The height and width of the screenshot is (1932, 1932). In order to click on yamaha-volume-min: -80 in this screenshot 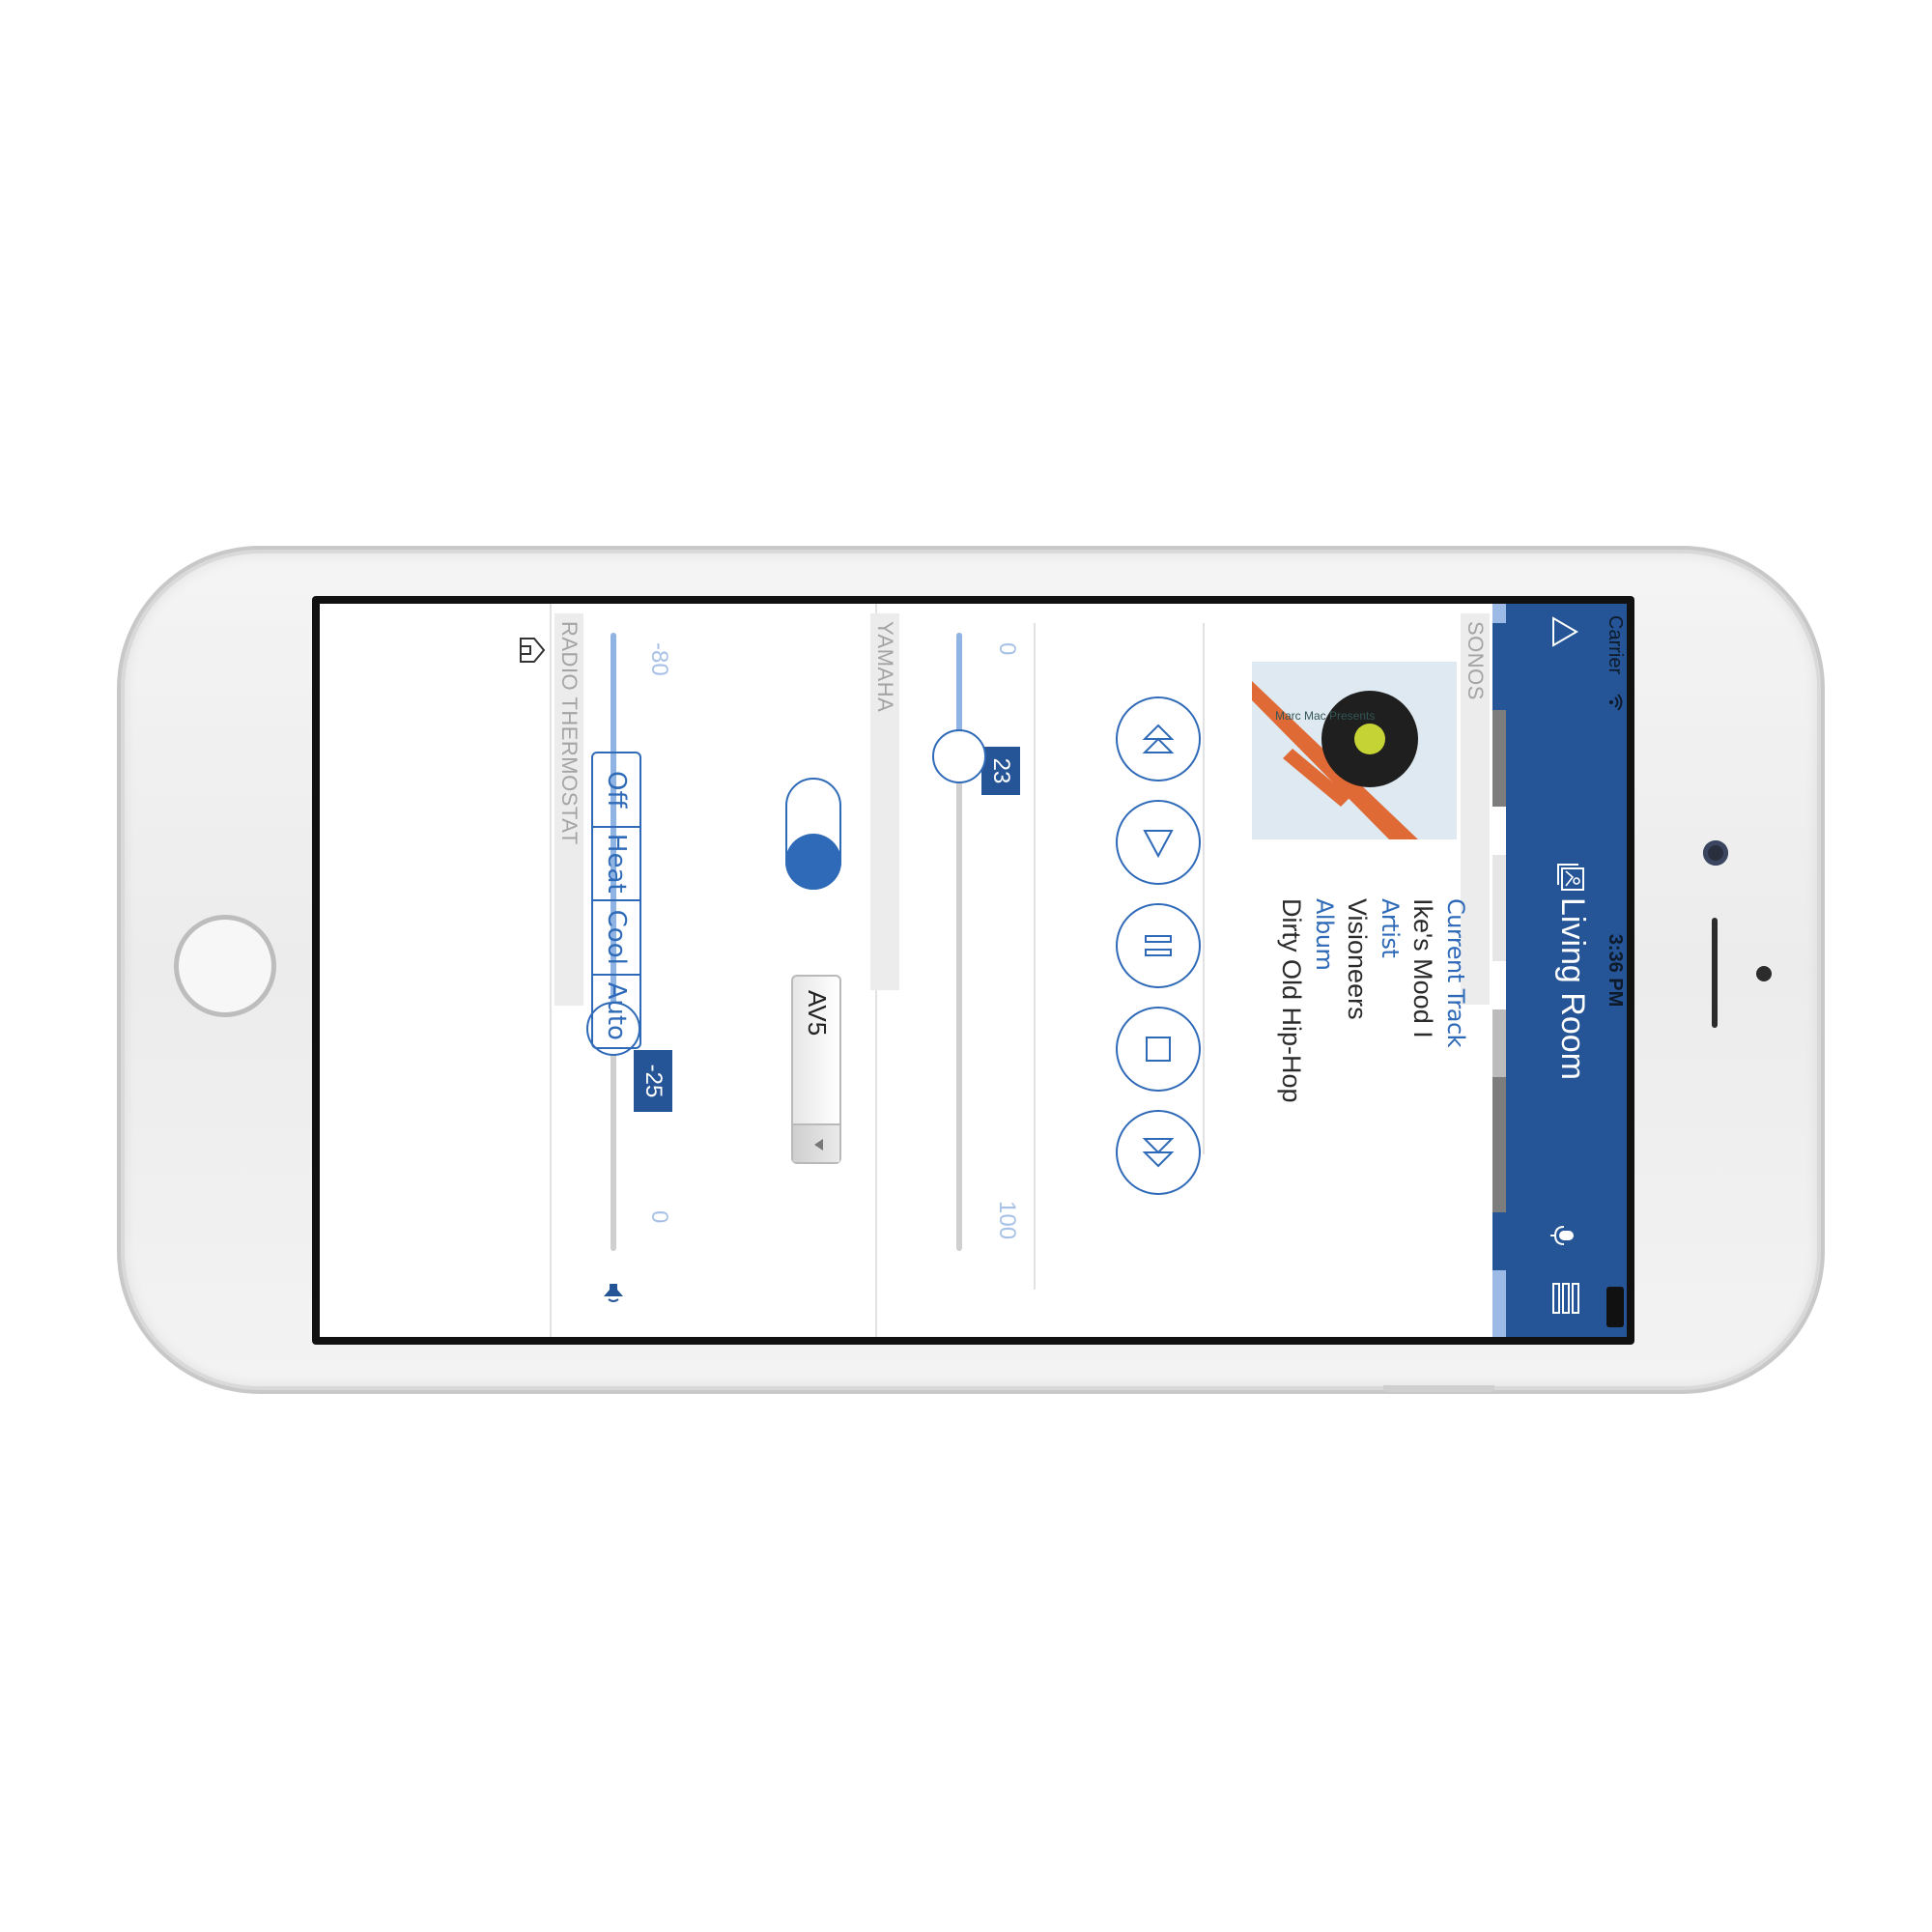, I will do `click(659, 659)`.